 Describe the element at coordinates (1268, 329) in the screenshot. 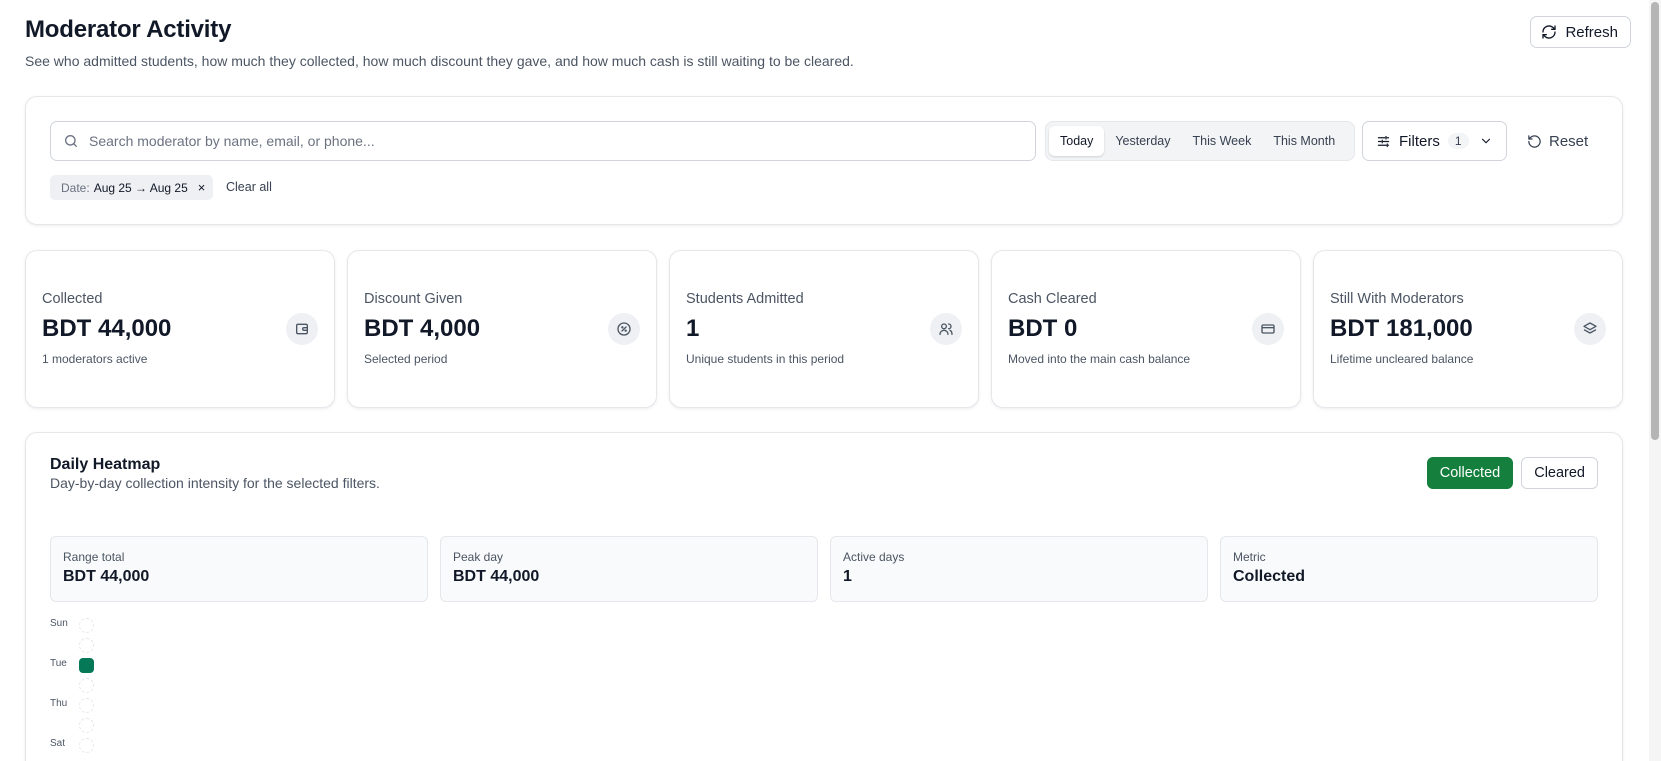

I see `credit-card-icon` at that location.